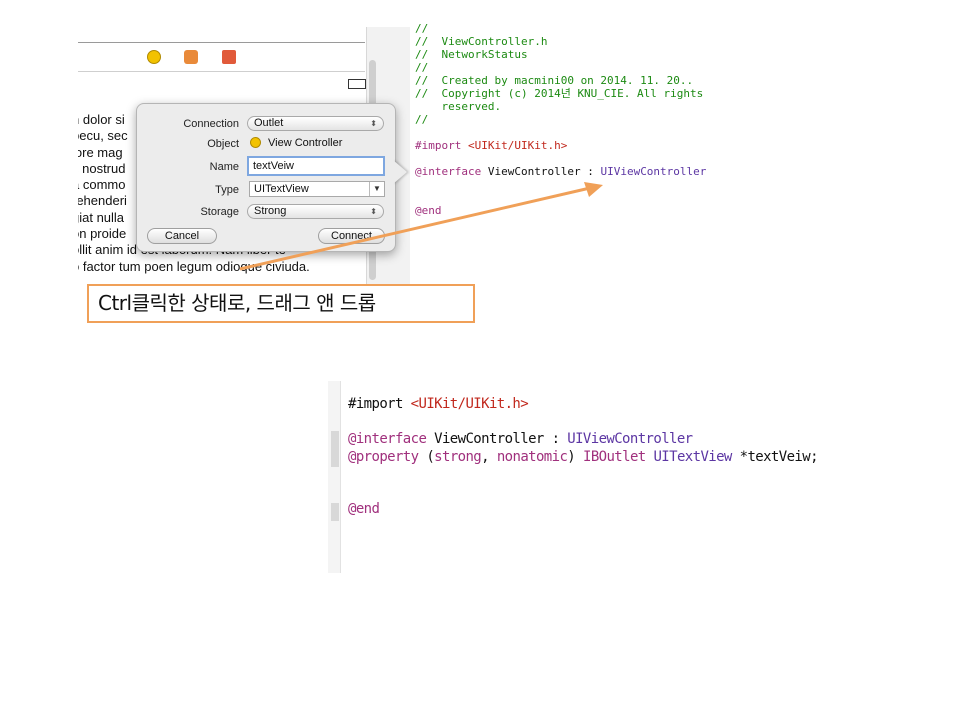 The image size is (960, 720). Describe the element at coordinates (315, 123) in the screenshot. I see `connection-popup: Outlet ⬍` at that location.